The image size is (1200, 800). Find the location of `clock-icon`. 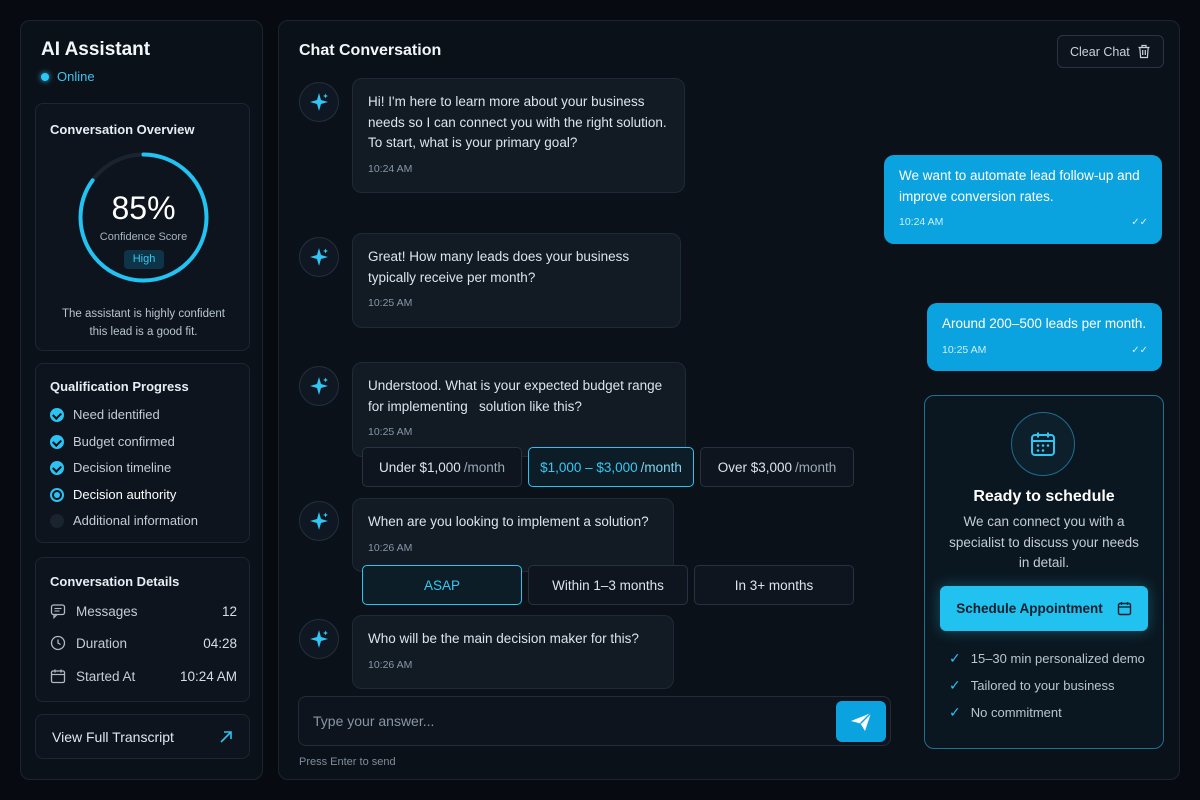

clock-icon is located at coordinates (58, 643).